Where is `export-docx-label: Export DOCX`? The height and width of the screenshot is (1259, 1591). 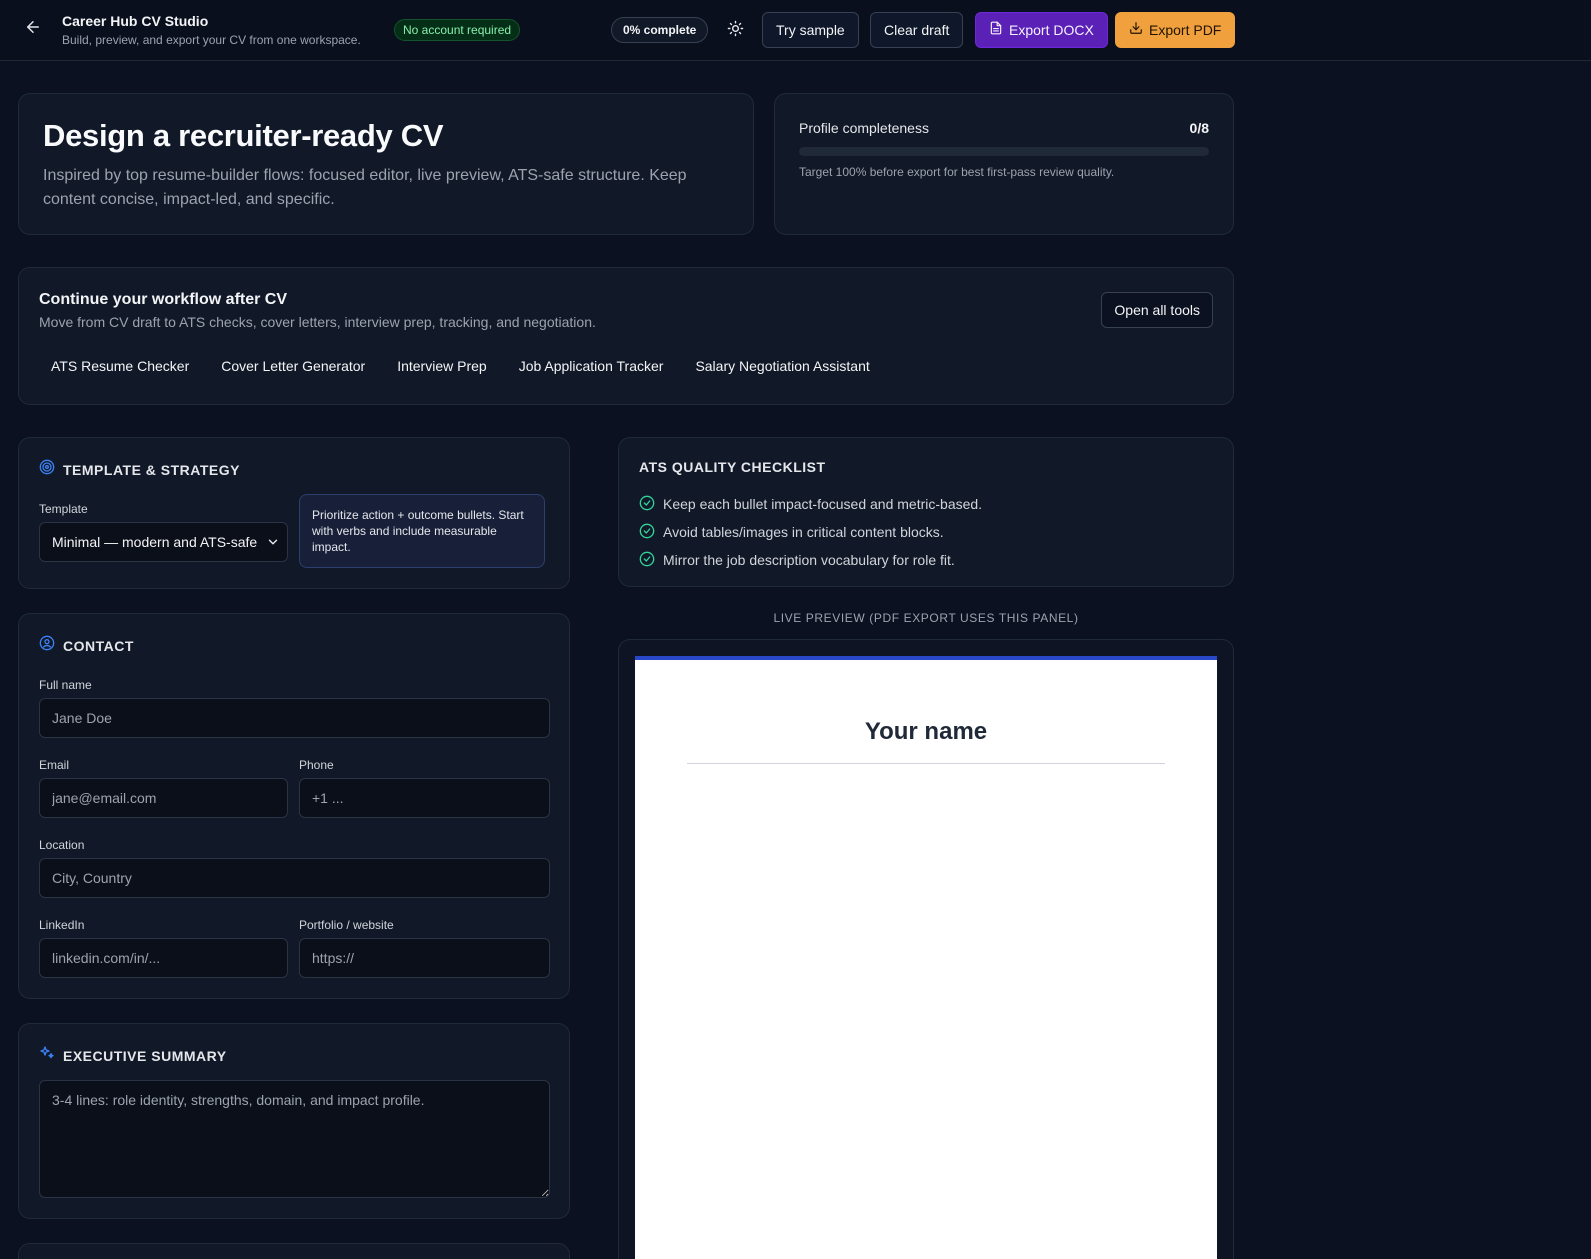
export-docx-label: Export DOCX is located at coordinates (1051, 30).